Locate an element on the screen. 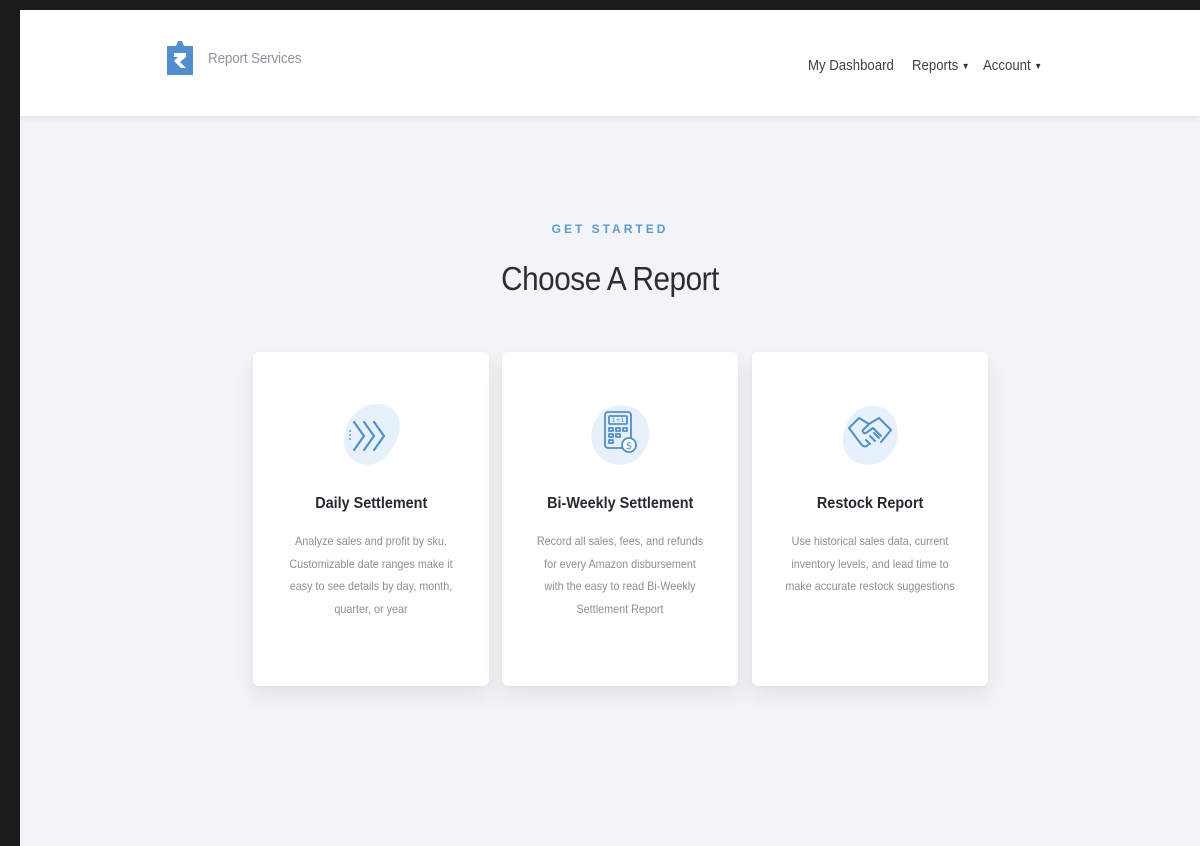 The width and height of the screenshot is (1200, 846). brand-name: Report Services is located at coordinates (255, 58).